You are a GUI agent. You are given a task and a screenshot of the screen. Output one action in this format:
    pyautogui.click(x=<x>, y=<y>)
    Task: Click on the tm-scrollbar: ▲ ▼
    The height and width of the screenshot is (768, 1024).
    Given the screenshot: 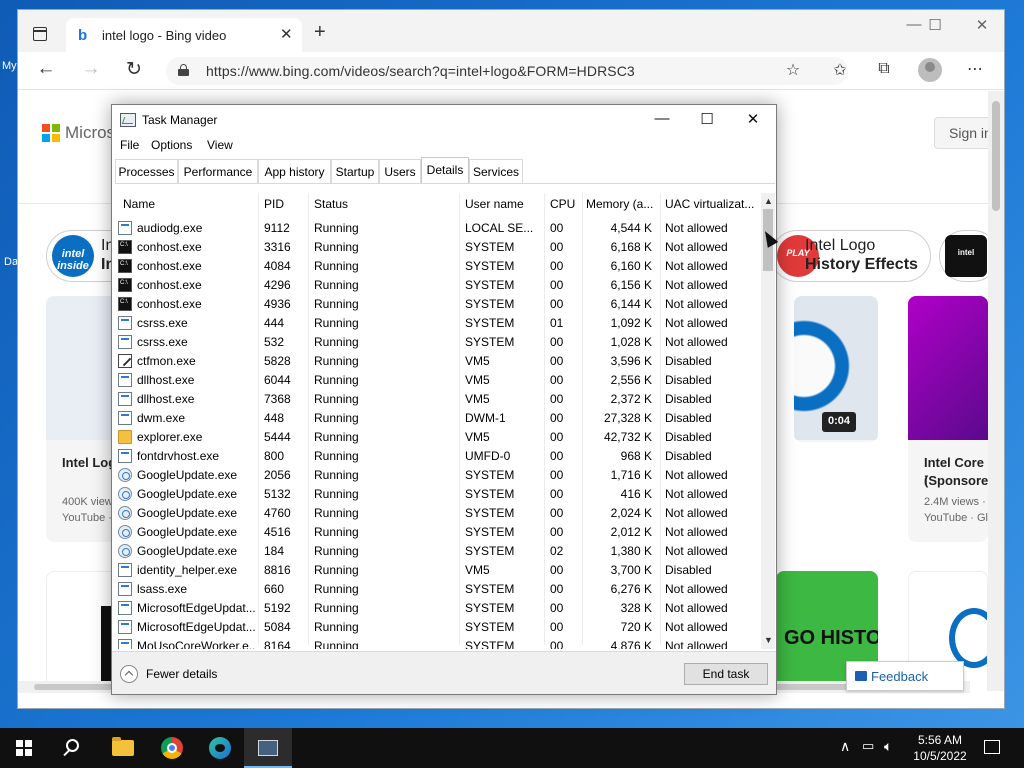 What is the action you would take?
    pyautogui.click(x=768, y=421)
    